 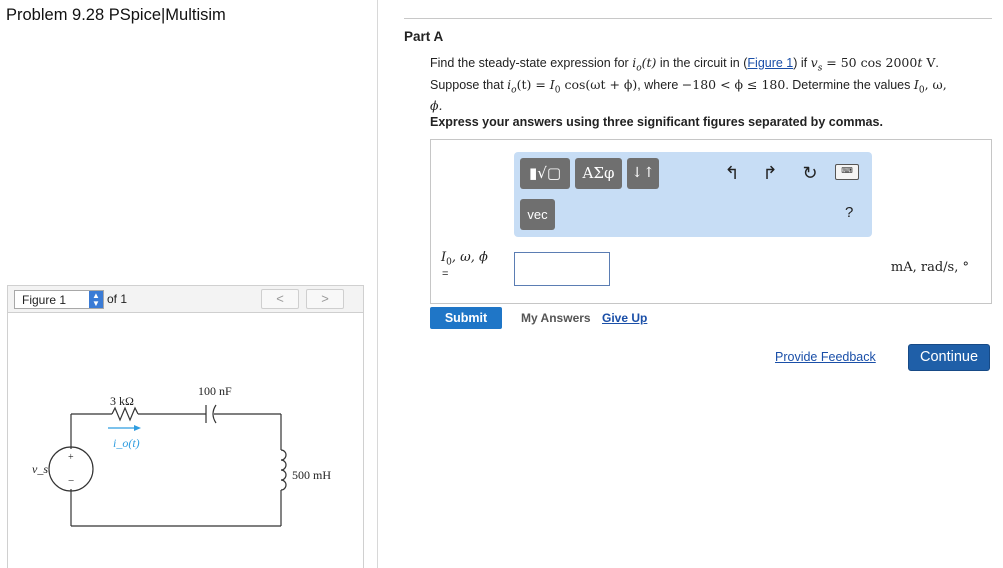 What do you see at coordinates (125, 414) in the screenshot?
I see `resistor-symbol` at bounding box center [125, 414].